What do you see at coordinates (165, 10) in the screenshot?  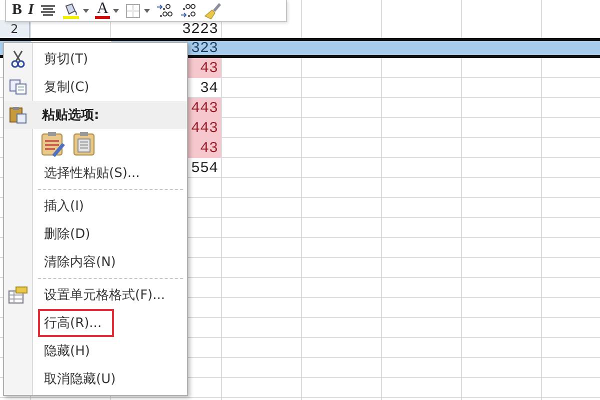 I see `increase-decimal-icon` at bounding box center [165, 10].